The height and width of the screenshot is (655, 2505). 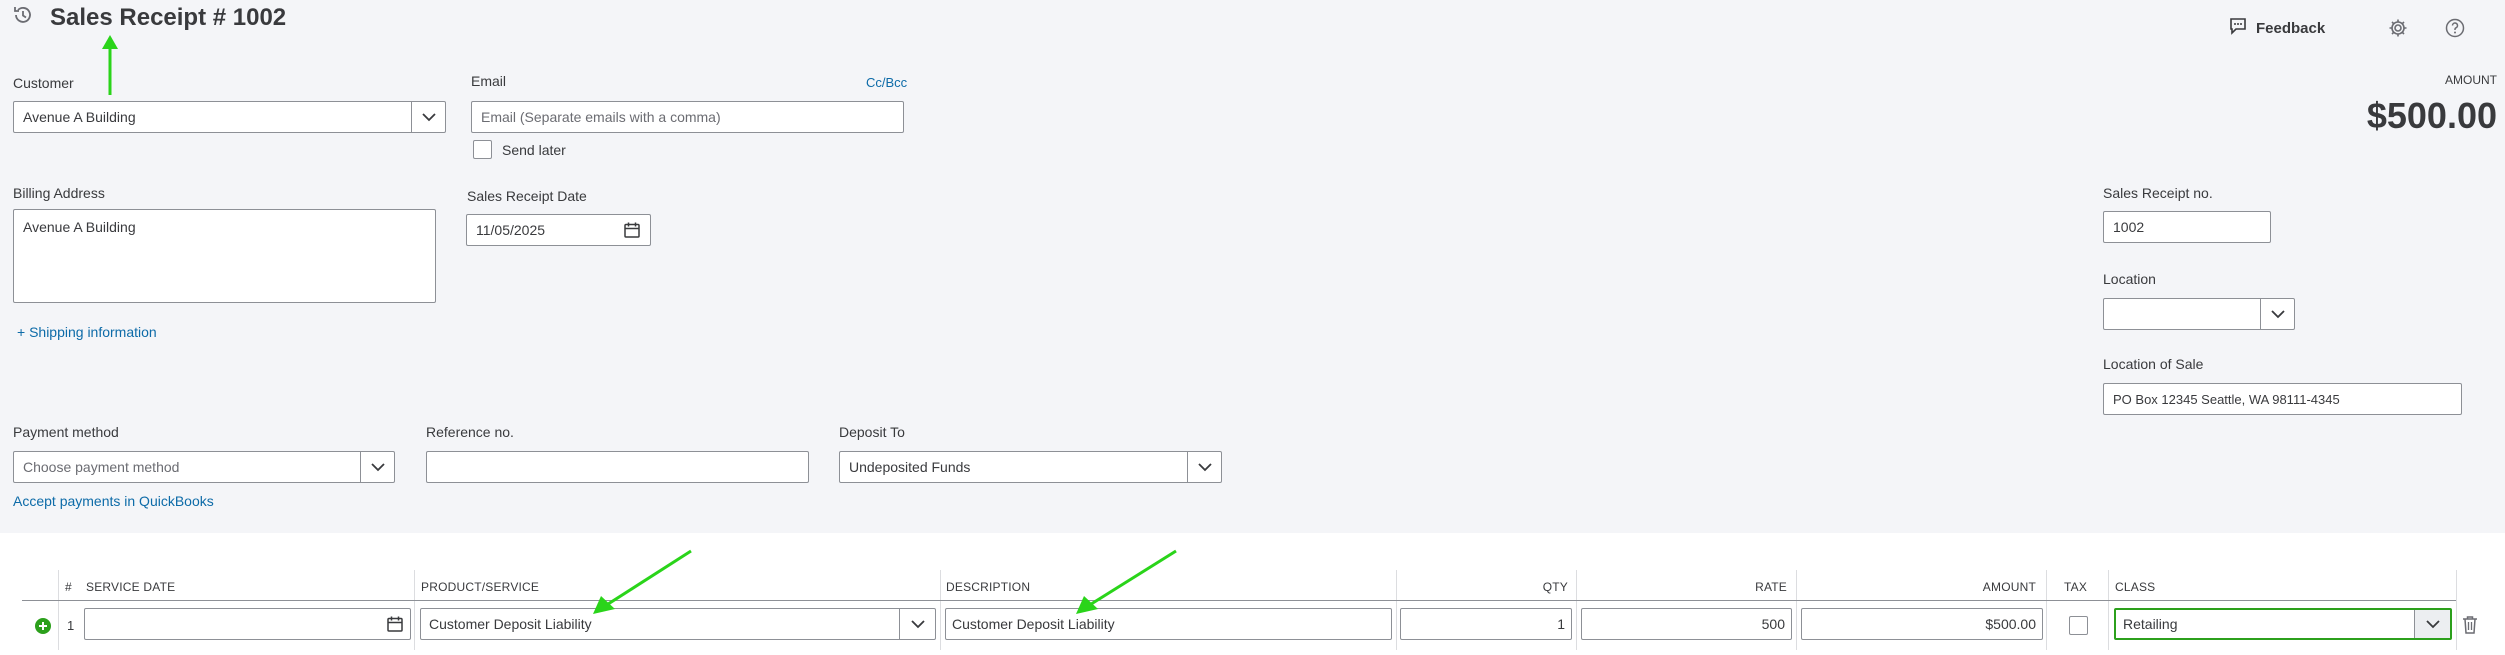 I want to click on payment-method-select: Choose payment method, so click(x=204, y=467).